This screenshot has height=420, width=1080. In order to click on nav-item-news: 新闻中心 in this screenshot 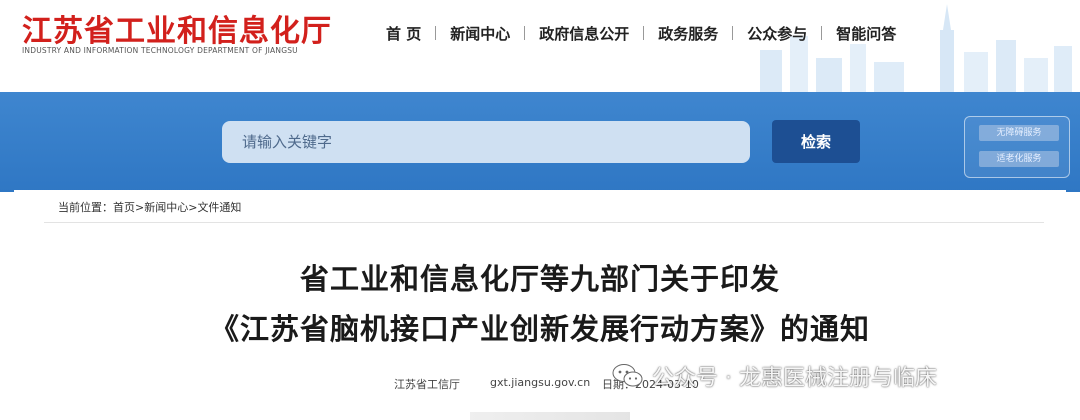, I will do `click(480, 33)`.